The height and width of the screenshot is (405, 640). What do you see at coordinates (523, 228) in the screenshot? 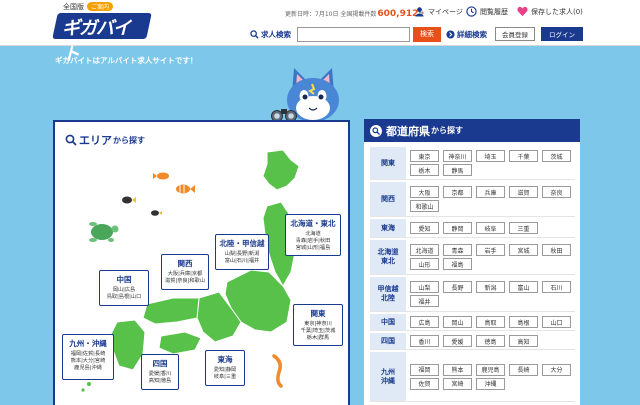
I see `prefecture-button: 三重` at bounding box center [523, 228].